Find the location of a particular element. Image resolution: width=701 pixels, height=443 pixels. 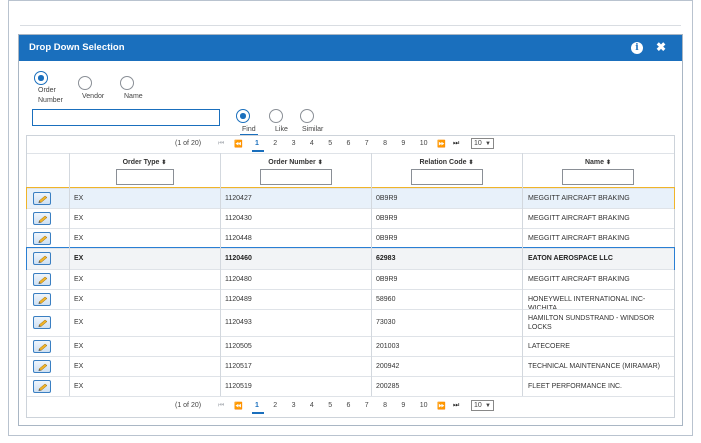

cell-number: 1120448 is located at coordinates (238, 238).